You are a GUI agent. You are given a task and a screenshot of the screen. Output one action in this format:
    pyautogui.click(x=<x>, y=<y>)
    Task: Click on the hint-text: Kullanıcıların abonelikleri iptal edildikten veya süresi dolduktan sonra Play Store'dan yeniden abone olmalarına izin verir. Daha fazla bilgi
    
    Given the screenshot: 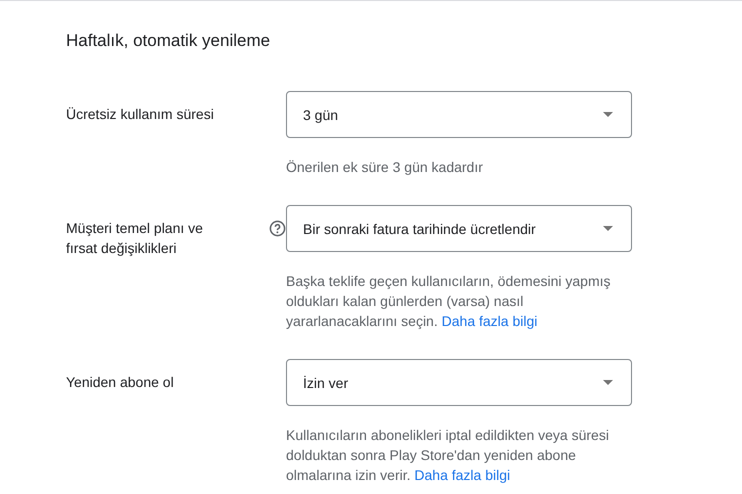 What is the action you would take?
    pyautogui.click(x=448, y=455)
    